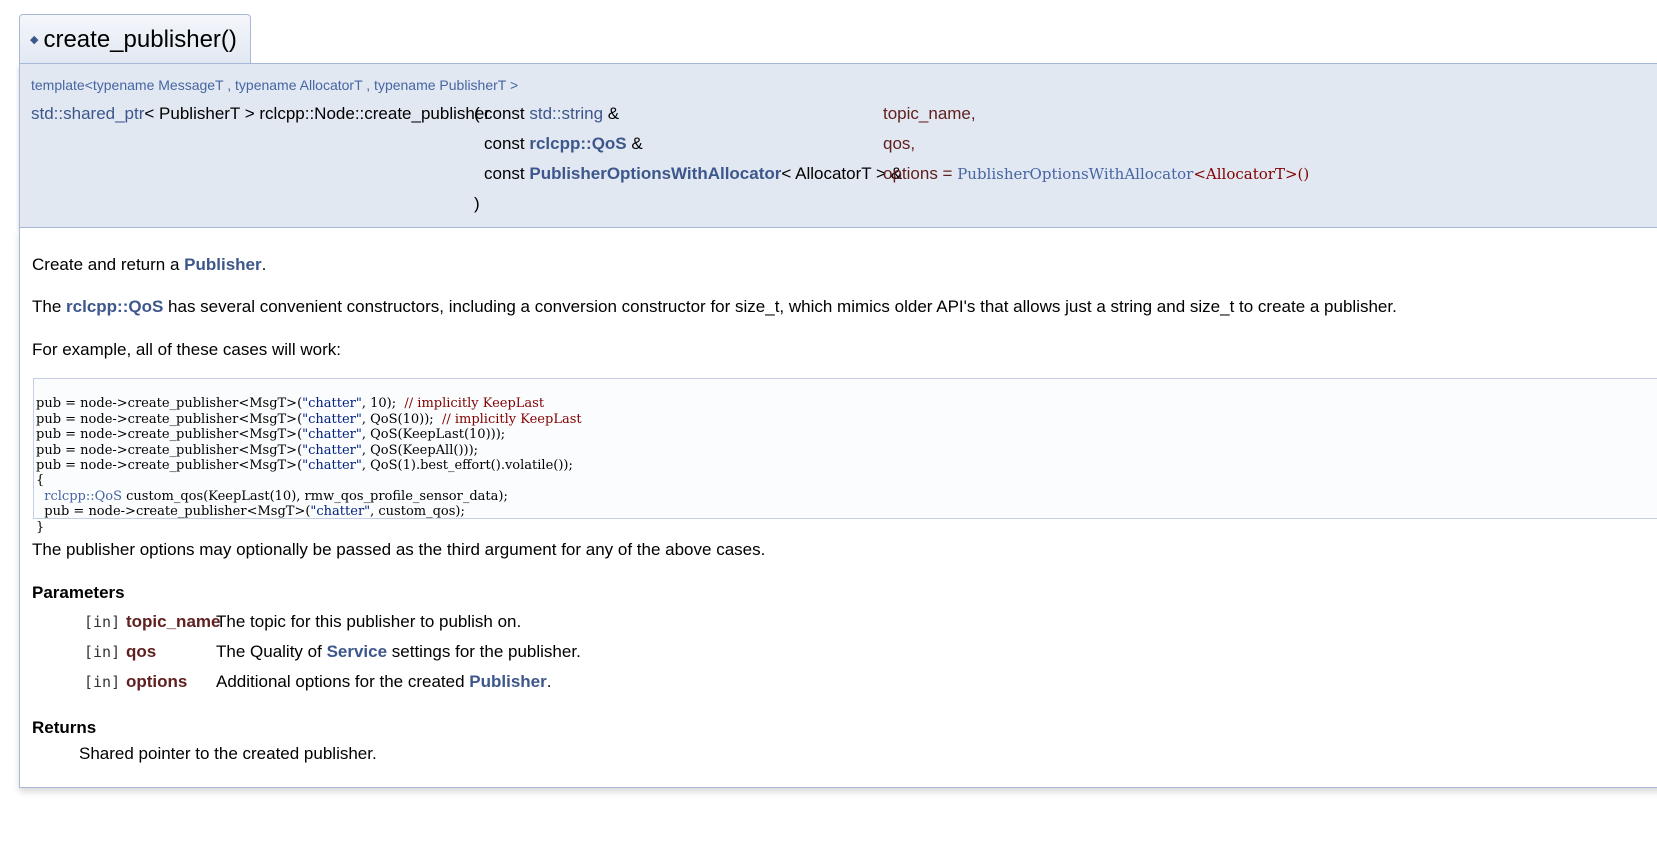  Describe the element at coordinates (477, 203) in the screenshot. I see `close-paren: )` at that location.